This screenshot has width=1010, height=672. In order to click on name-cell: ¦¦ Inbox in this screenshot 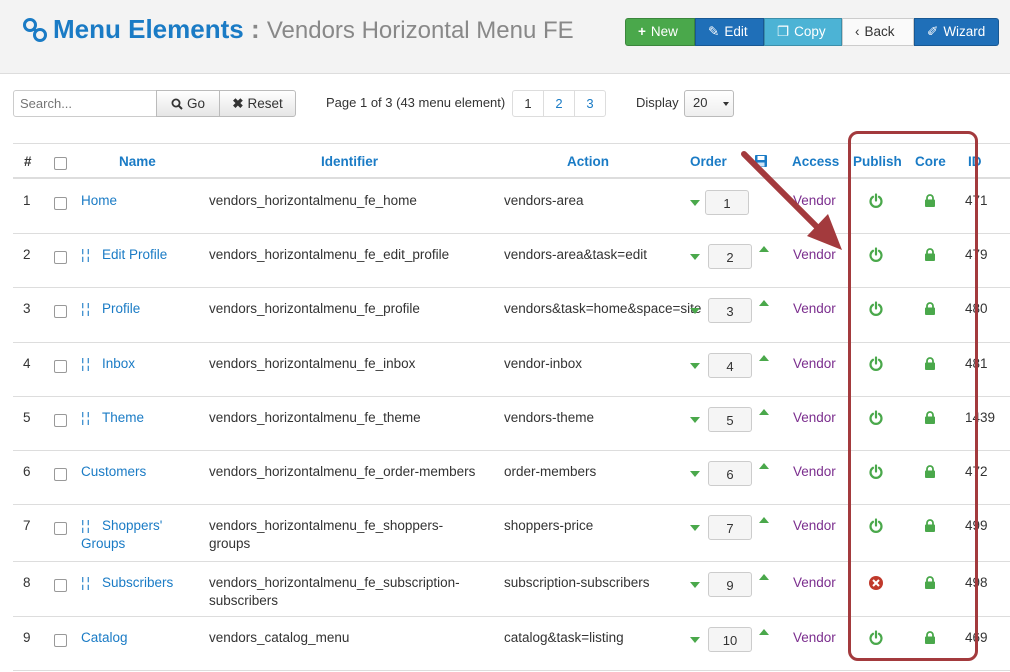, I will do `click(140, 364)`.